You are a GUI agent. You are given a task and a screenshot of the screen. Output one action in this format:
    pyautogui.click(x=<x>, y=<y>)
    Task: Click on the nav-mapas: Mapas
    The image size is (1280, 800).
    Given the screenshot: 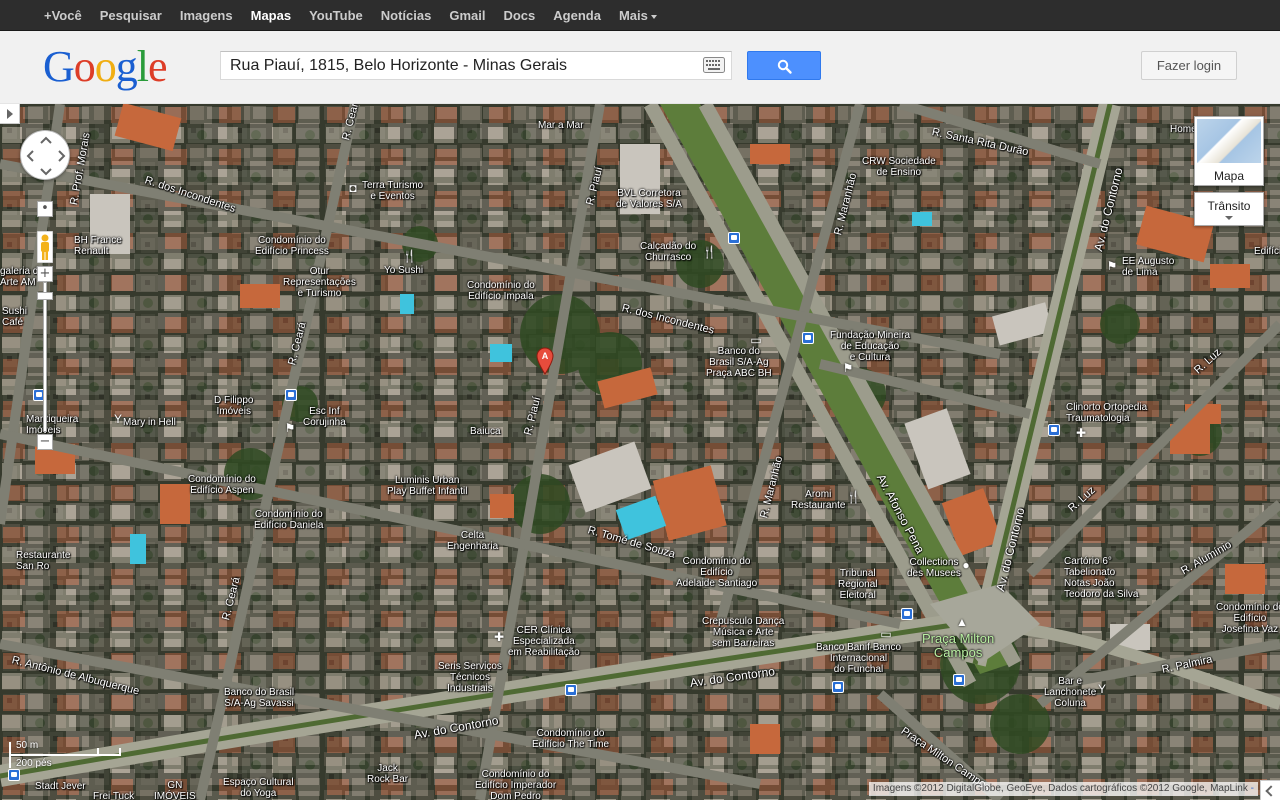 What is the action you would take?
    pyautogui.click(x=271, y=15)
    